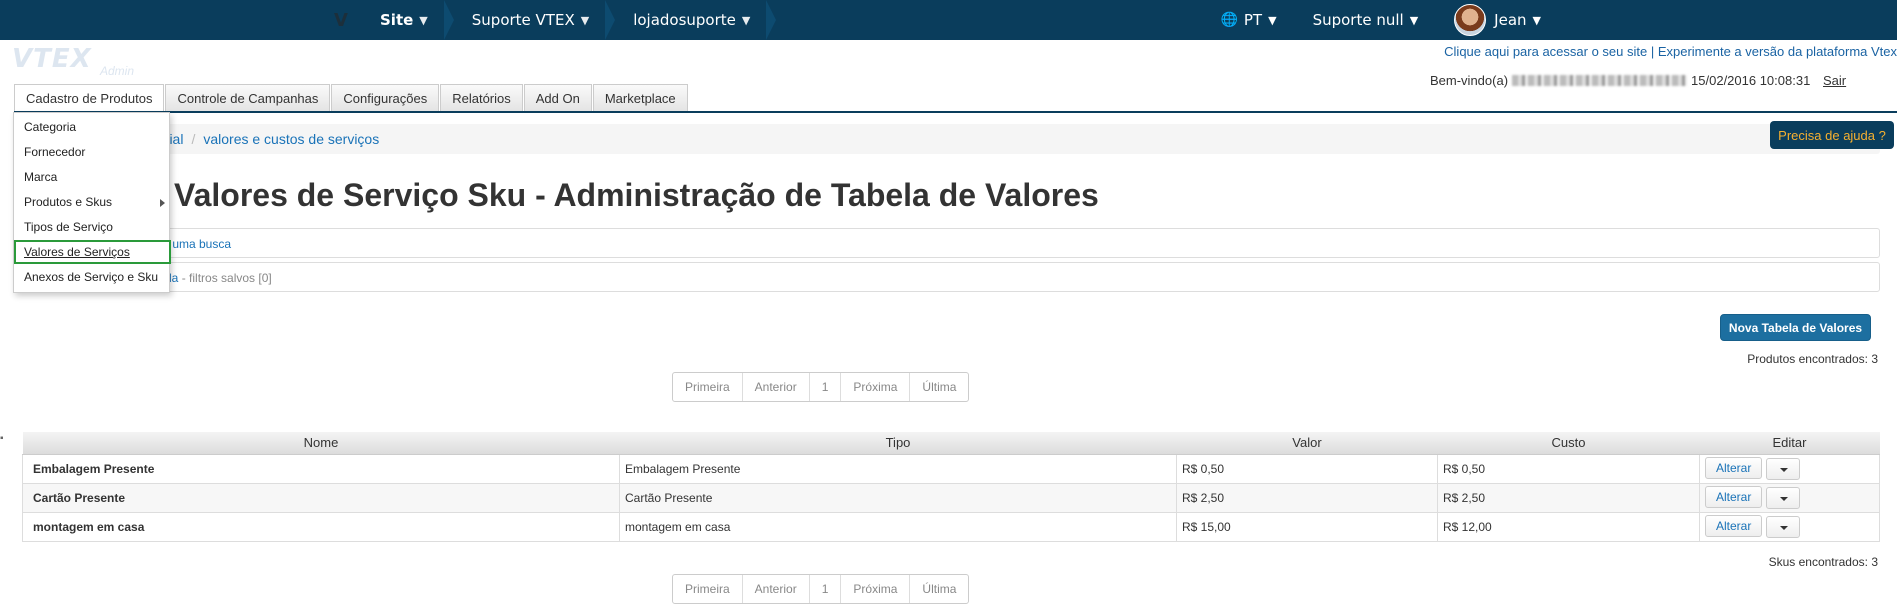  Describe the element at coordinates (898, 468) in the screenshot. I see `cell-tipo: Embalagem Presente` at that location.